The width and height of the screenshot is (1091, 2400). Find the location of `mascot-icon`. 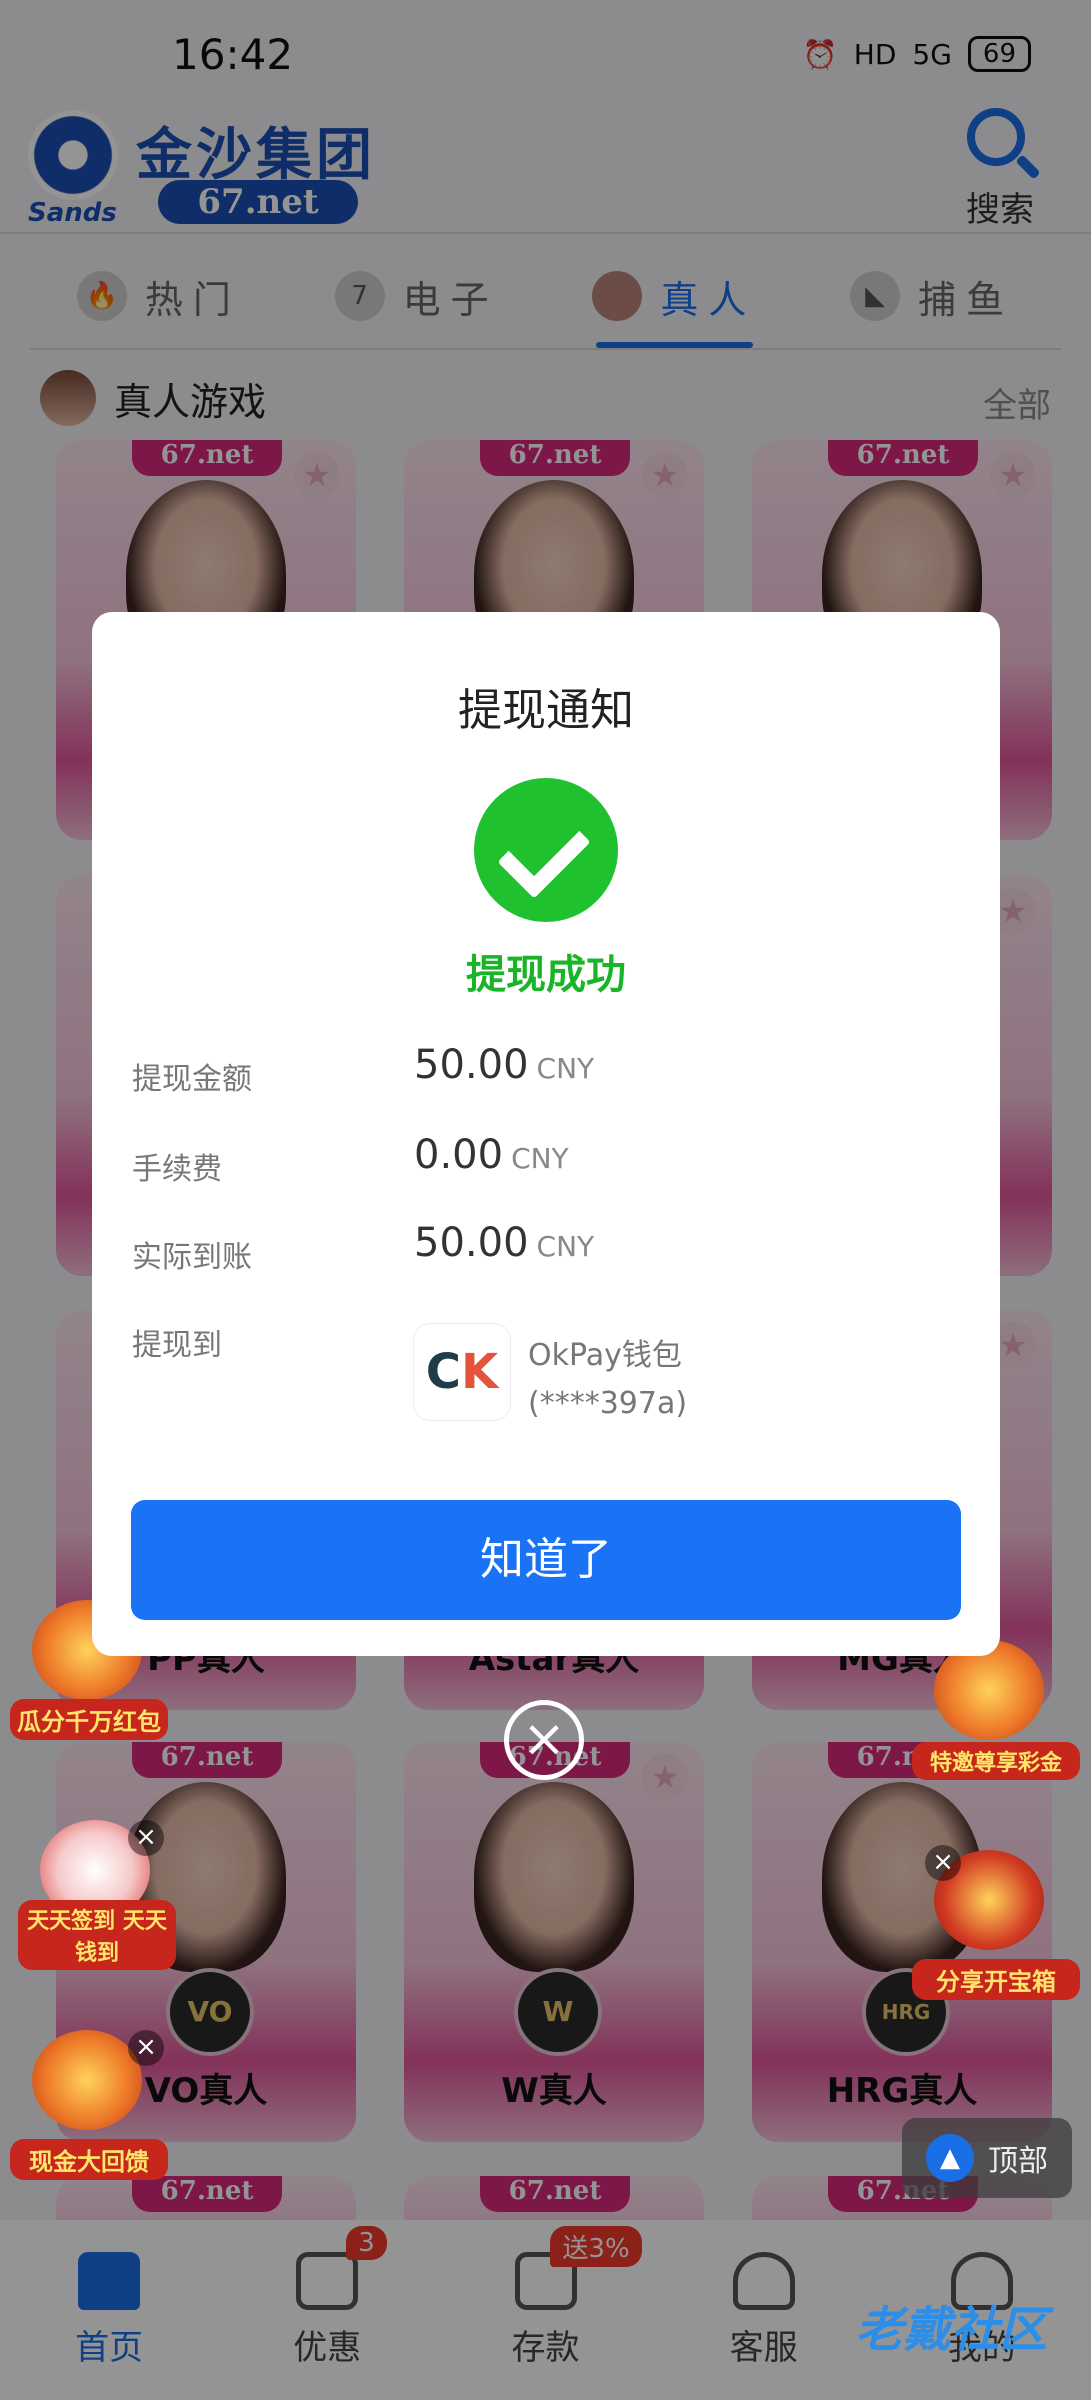

mascot-icon is located at coordinates (87, 2080).